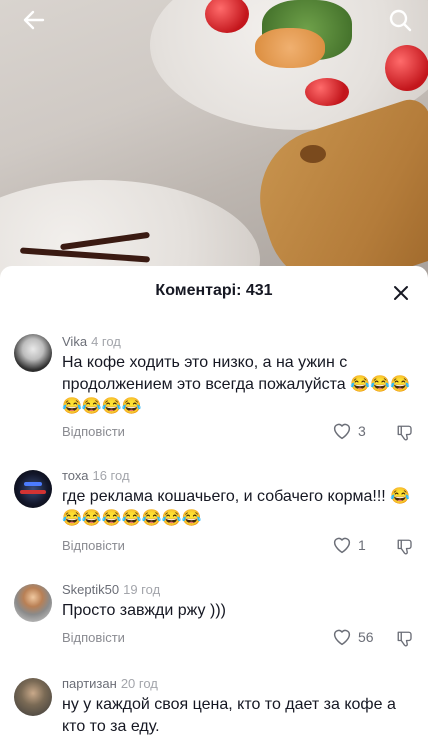  I want to click on like-count: 56, so click(366, 637).